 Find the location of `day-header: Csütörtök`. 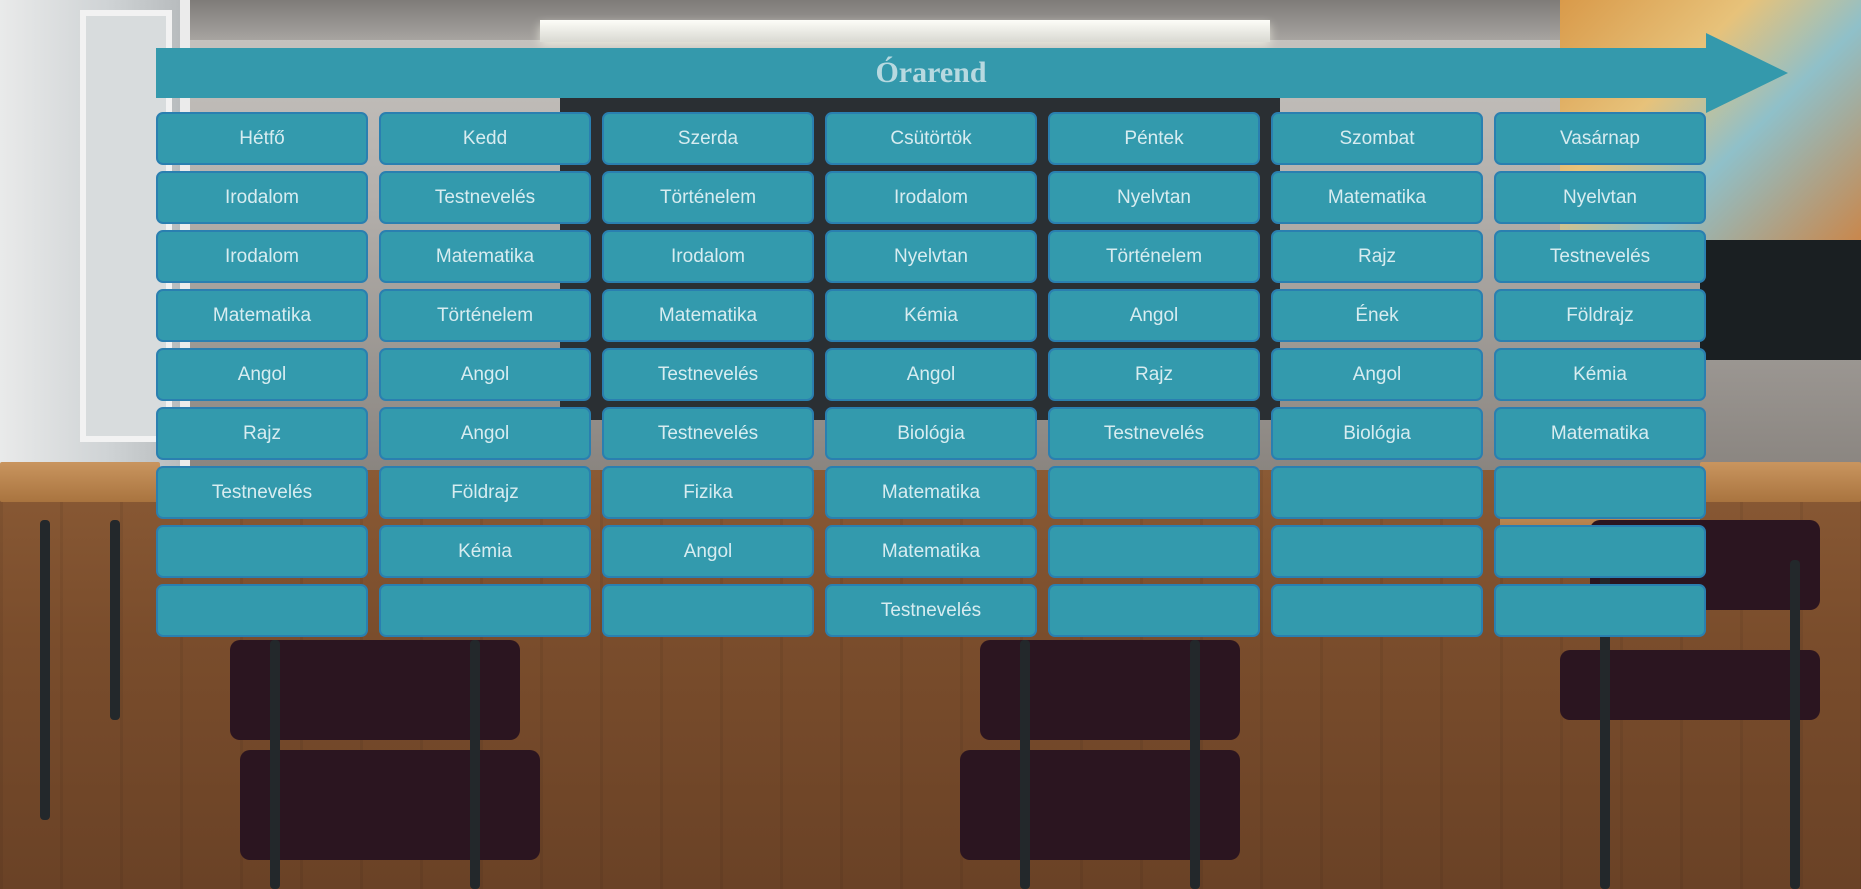

day-header: Csütörtök is located at coordinates (931, 138).